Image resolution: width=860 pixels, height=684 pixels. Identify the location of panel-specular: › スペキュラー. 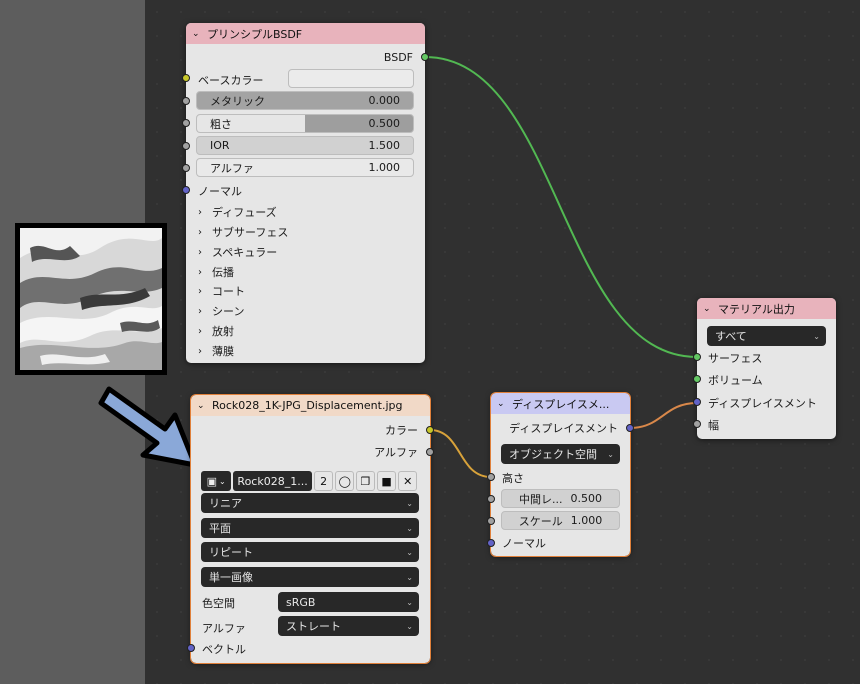
(237, 252).